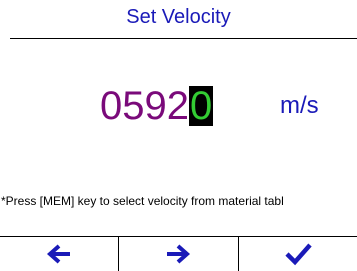  I want to click on move-cursor-right-button, so click(177, 254).